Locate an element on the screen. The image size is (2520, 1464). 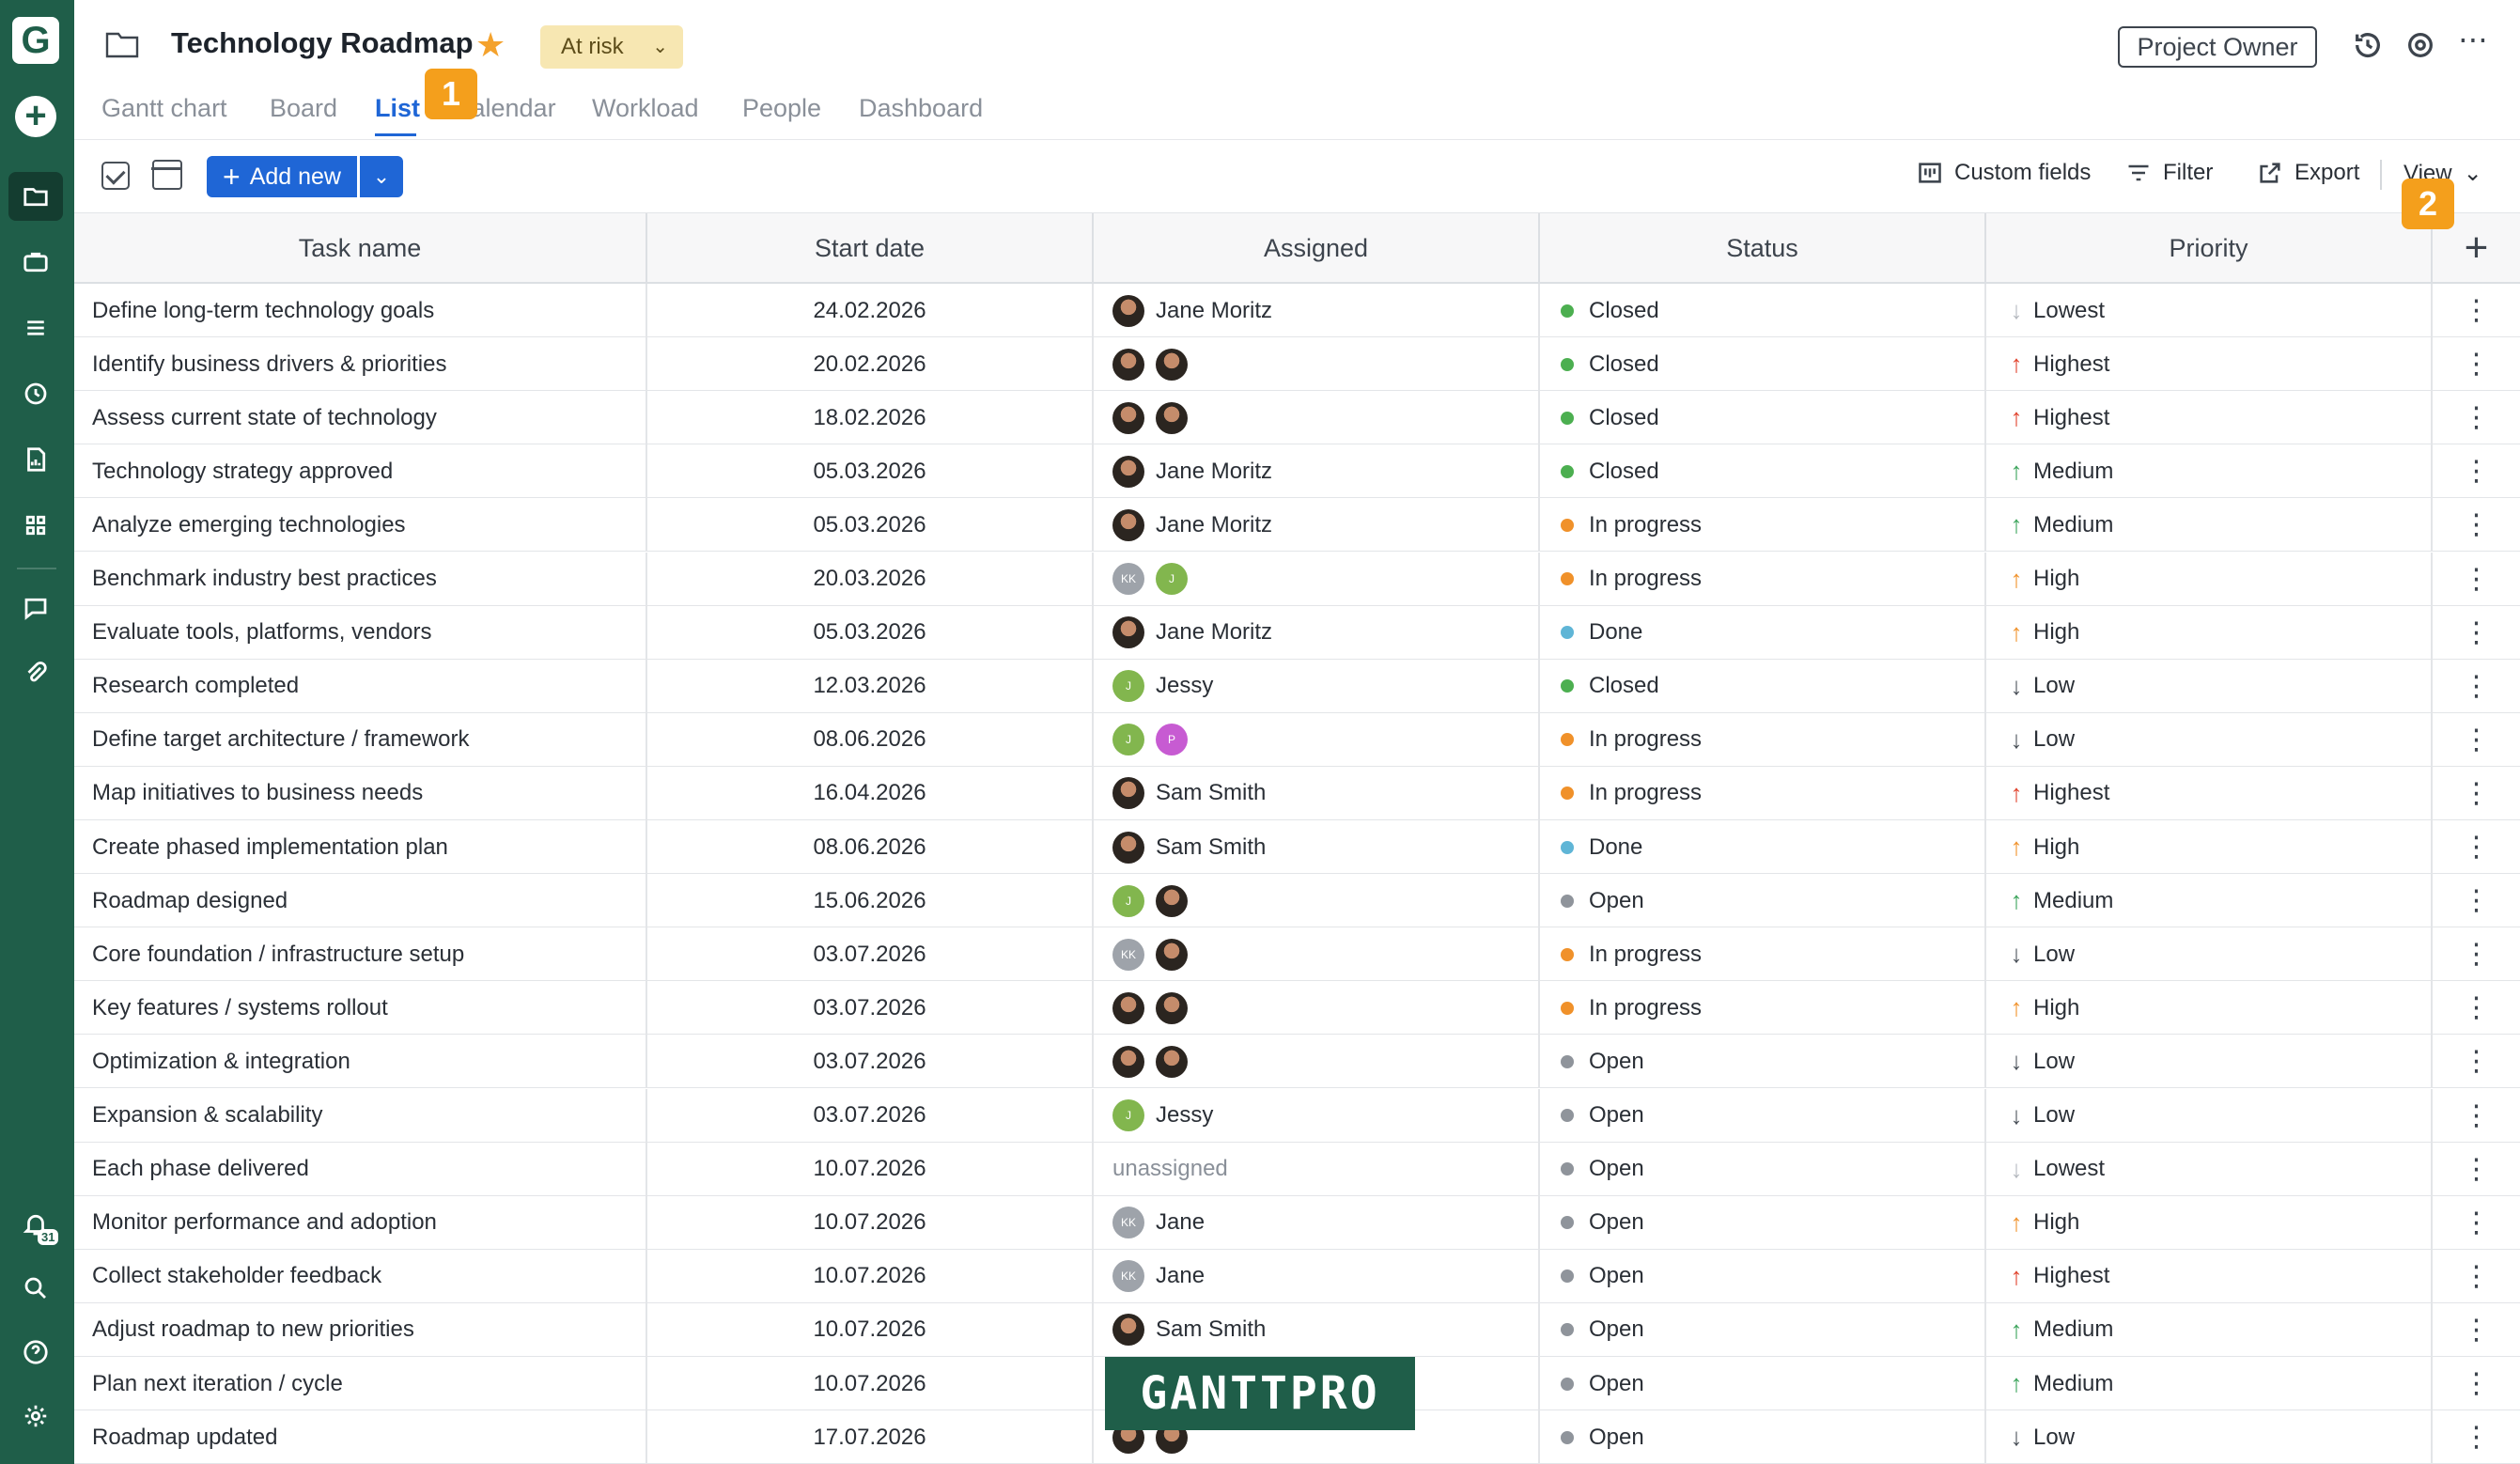
custom-fields-button: Custom fields is located at coordinates (2004, 173).